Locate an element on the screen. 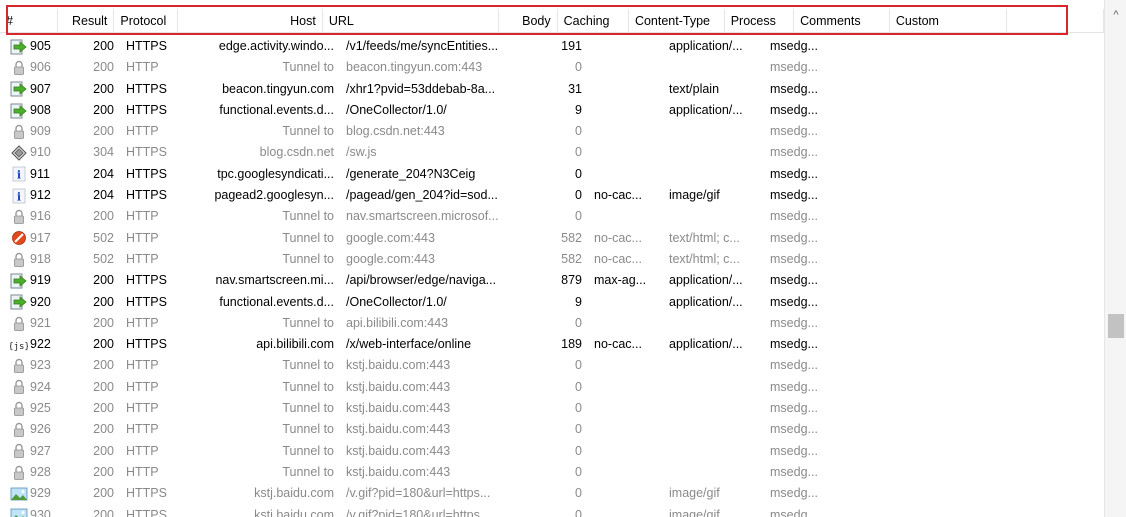 The image size is (1126, 517). row-body: 879 is located at coordinates (571, 280).